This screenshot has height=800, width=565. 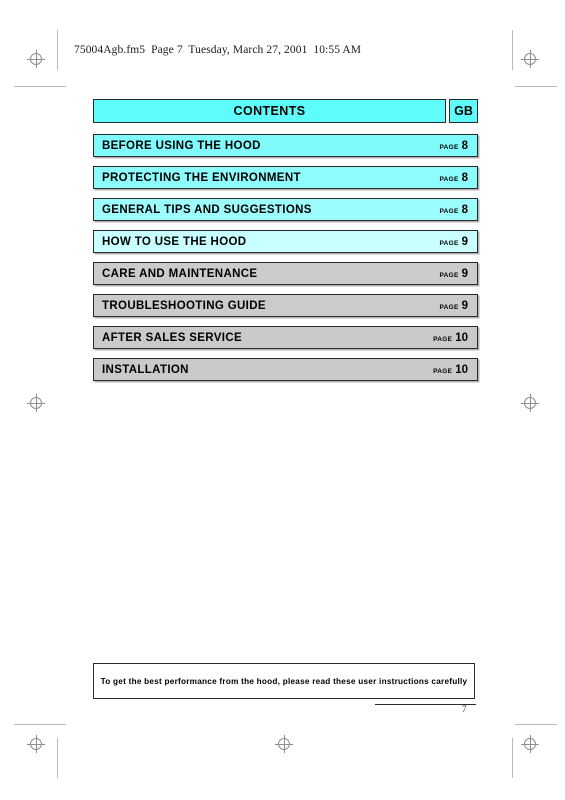 What do you see at coordinates (285, 337) in the screenshot?
I see `toc-entry-7: AFTER SALES SERVICE PAGE 10` at bounding box center [285, 337].